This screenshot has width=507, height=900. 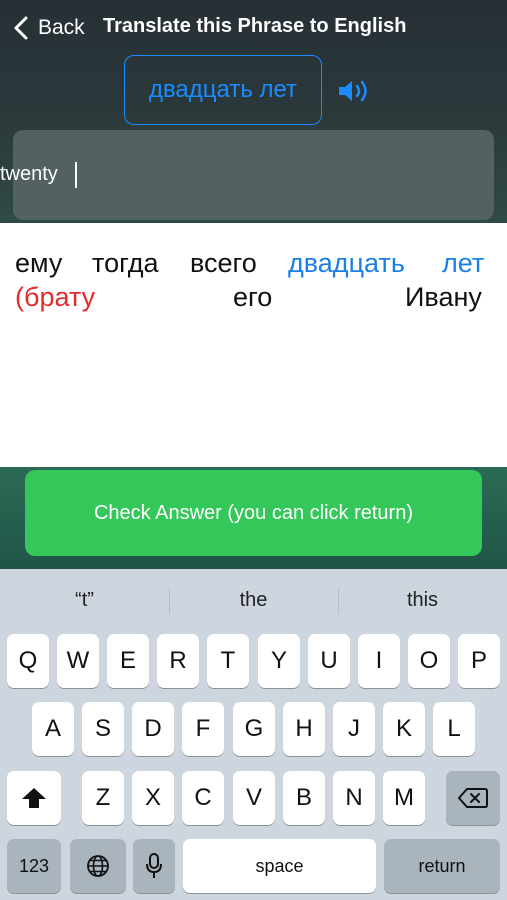 I want to click on key-s: S, so click(x=103, y=729).